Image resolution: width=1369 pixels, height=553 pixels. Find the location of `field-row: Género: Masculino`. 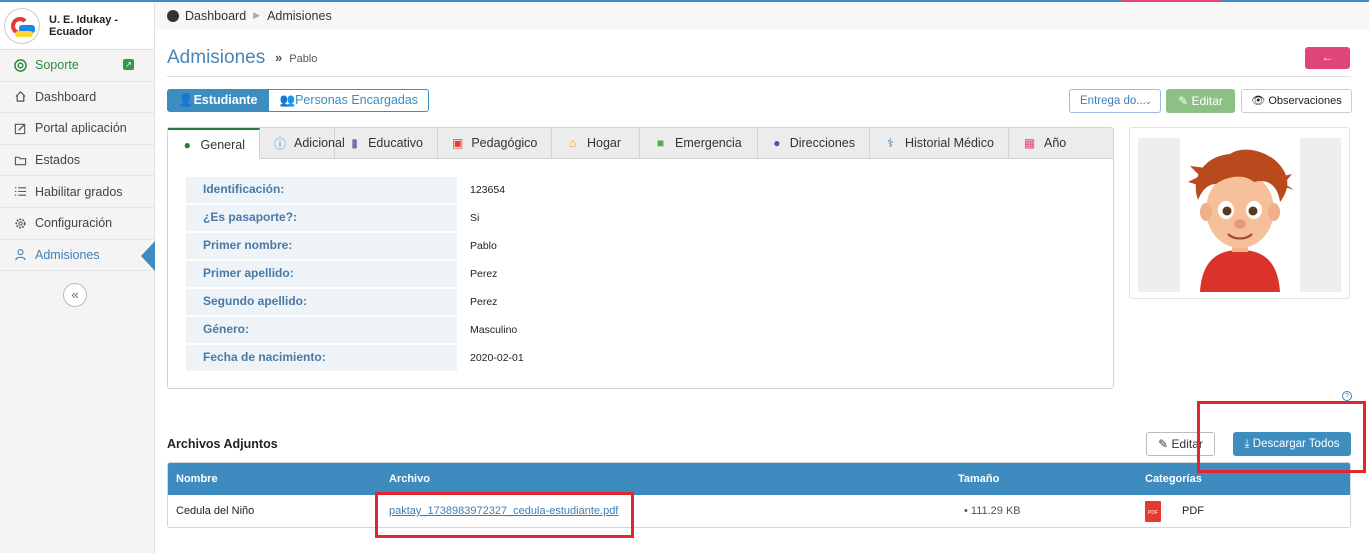

field-row: Género: Masculino is located at coordinates (355, 330).